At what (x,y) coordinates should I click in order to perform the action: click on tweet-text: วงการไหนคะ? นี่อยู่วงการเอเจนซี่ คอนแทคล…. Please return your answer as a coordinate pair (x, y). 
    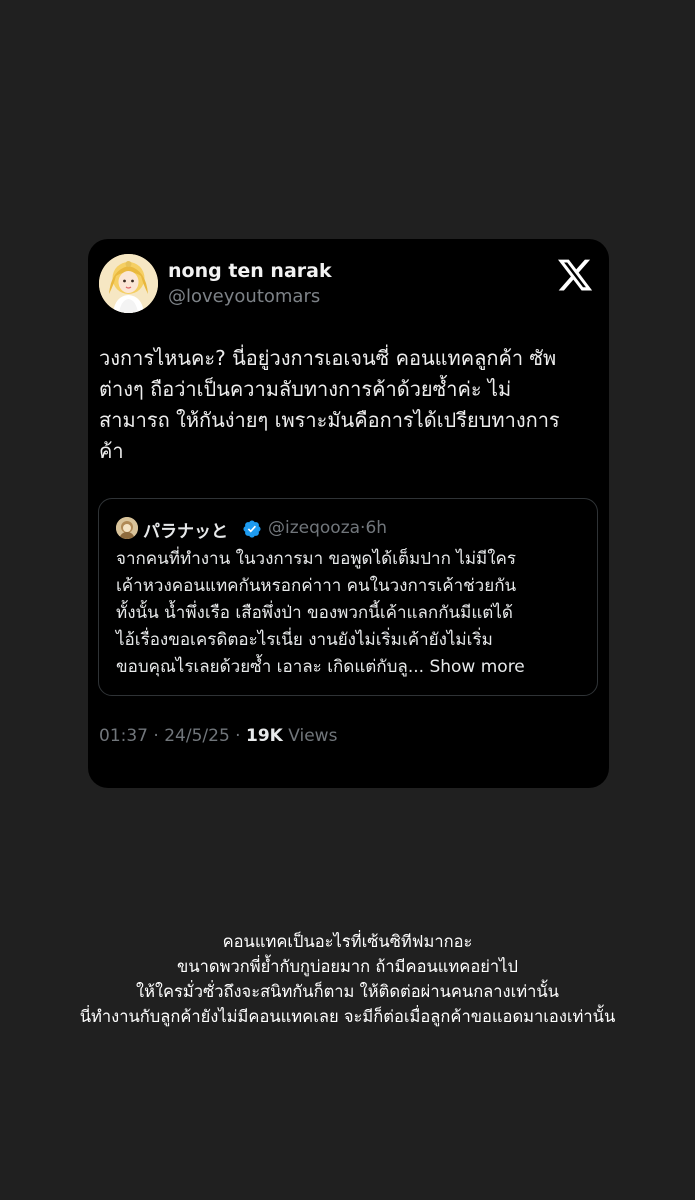
    Looking at the image, I should click on (349, 405).